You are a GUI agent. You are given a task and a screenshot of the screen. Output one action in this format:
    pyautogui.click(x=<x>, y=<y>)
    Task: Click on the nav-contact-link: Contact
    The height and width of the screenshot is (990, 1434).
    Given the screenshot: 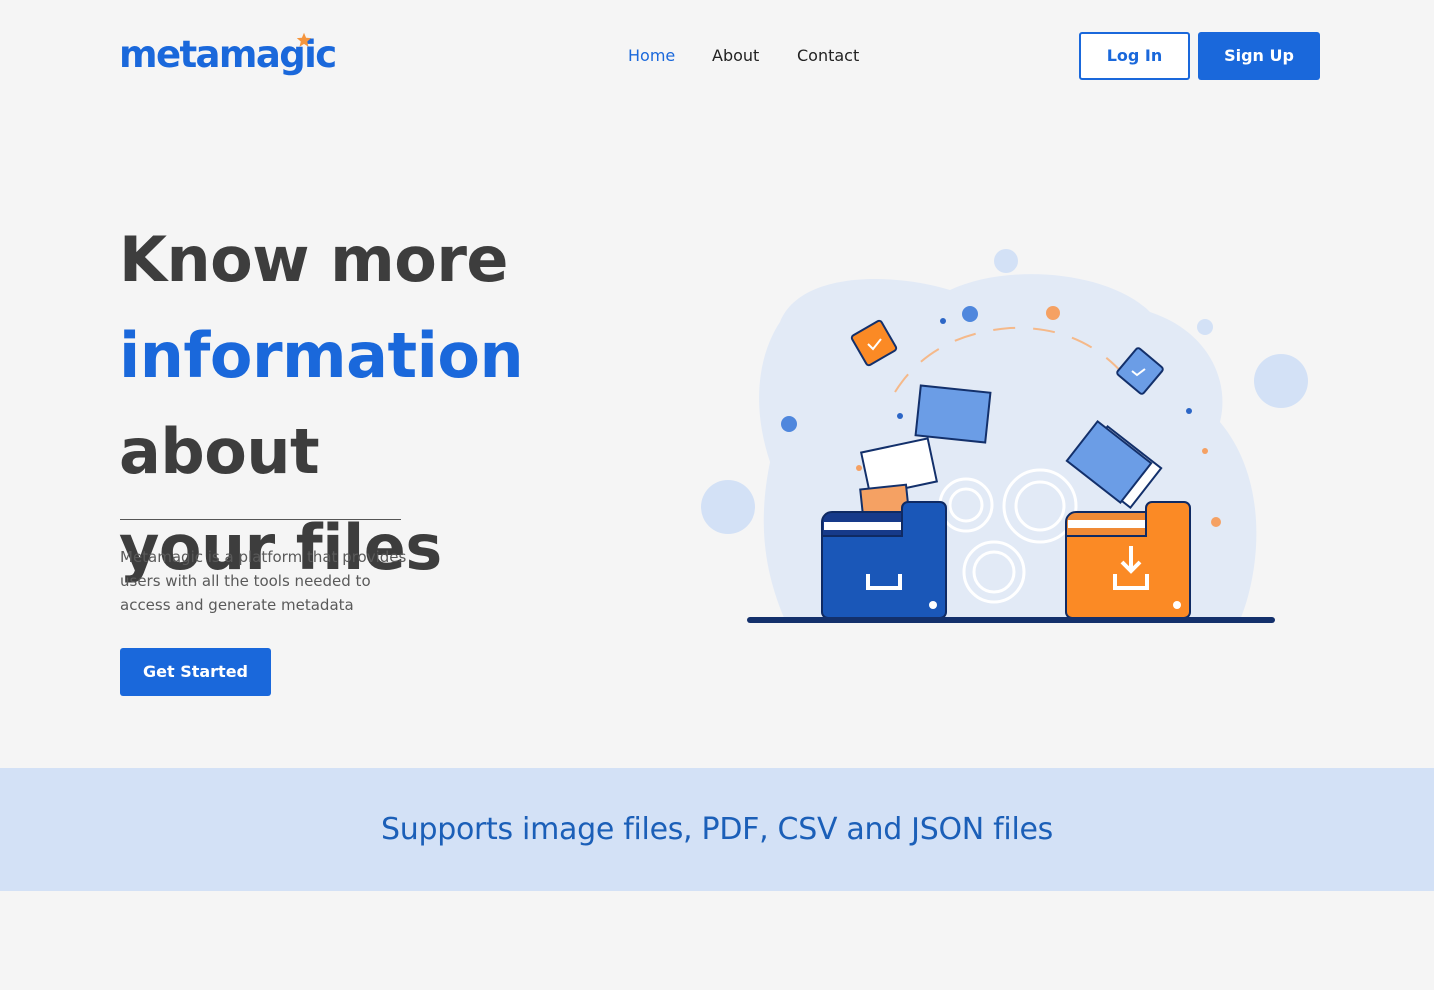 What is the action you would take?
    pyautogui.click(x=828, y=56)
    